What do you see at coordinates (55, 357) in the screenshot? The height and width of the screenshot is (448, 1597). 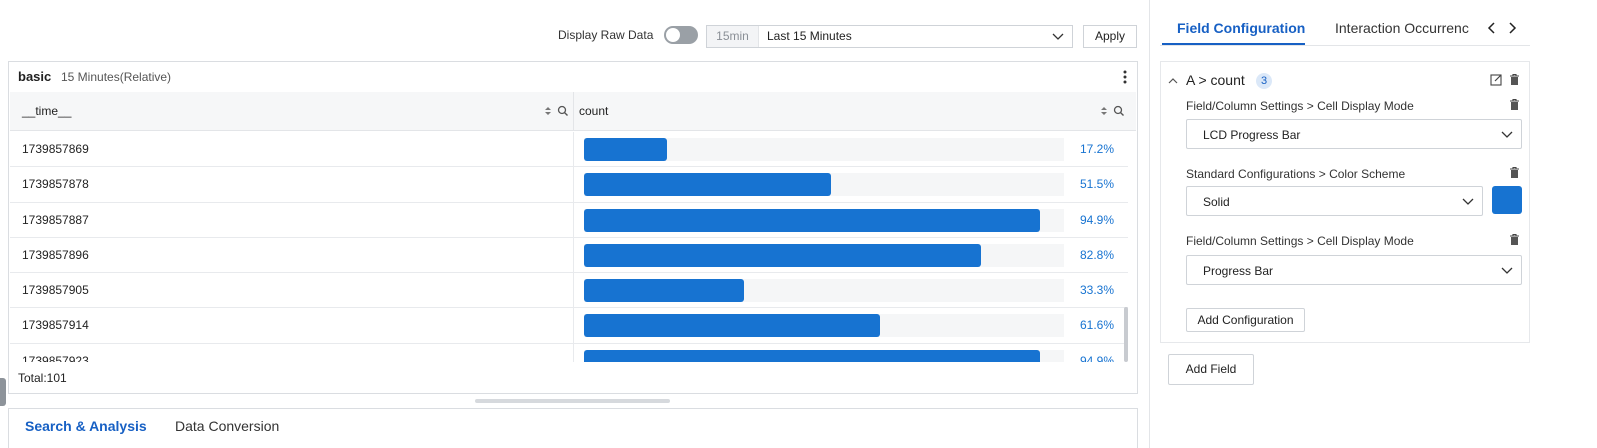 I see `time-cell: 1739857923` at bounding box center [55, 357].